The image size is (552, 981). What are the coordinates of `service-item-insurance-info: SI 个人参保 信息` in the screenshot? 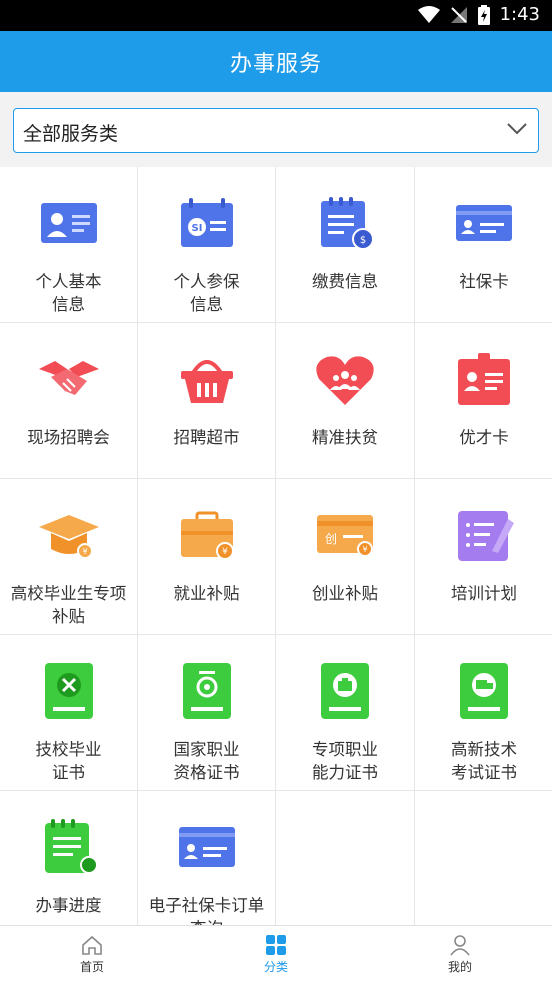 It's located at (206, 244).